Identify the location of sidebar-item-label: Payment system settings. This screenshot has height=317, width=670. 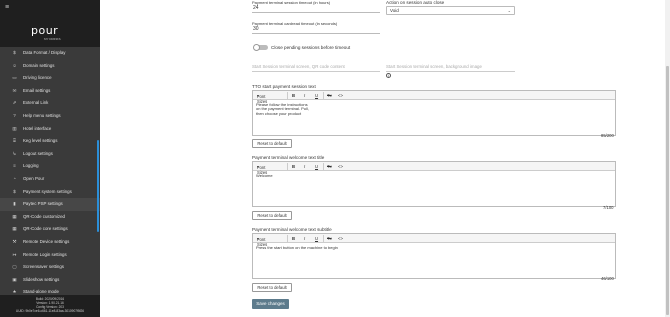
(47, 191).